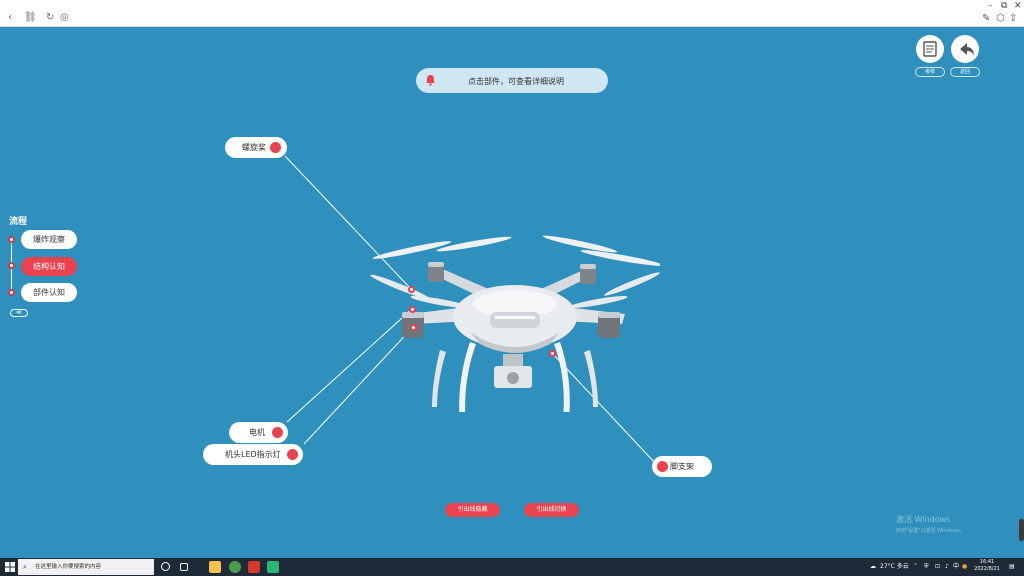  I want to click on globe-icon: ◎, so click(64, 18).